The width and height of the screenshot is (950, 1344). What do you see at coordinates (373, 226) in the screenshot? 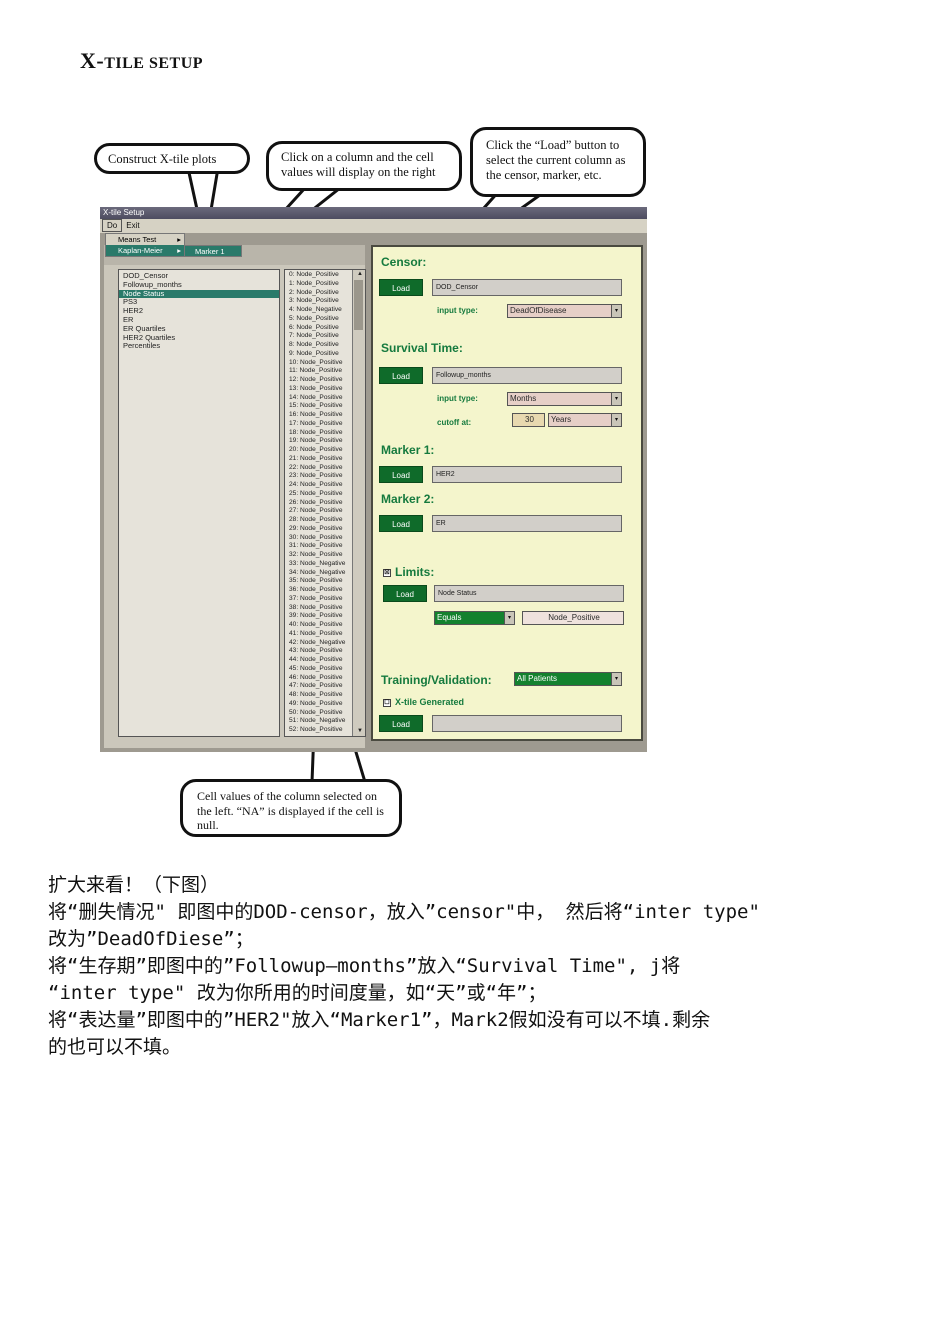
I see `menu-bar: Do Exit` at bounding box center [373, 226].